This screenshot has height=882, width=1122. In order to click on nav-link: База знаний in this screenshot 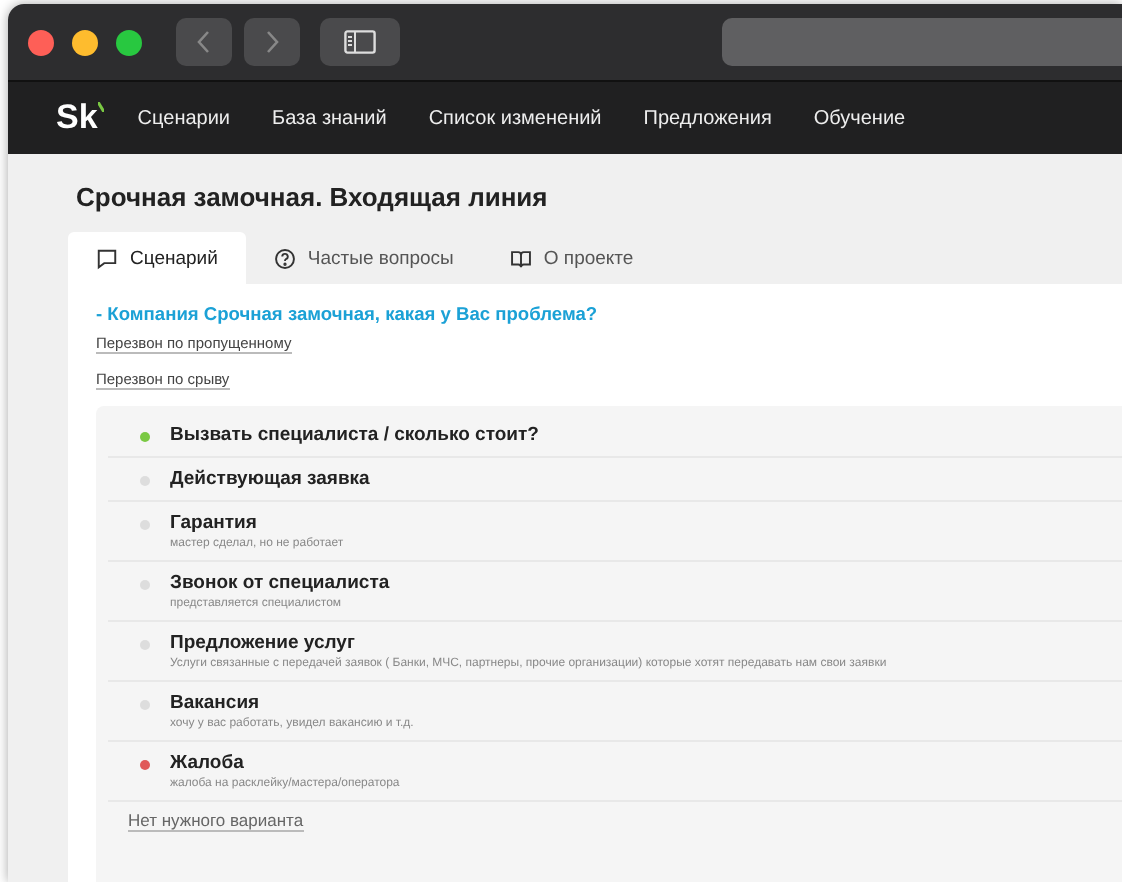, I will do `click(329, 118)`.